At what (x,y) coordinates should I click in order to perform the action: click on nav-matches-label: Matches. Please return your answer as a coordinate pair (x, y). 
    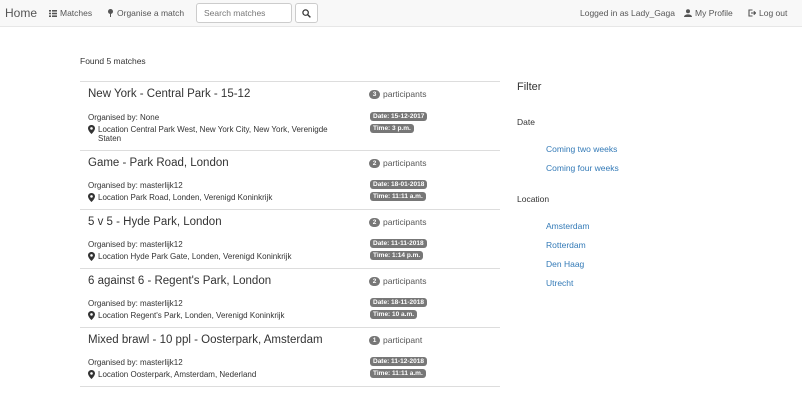
    Looking at the image, I should click on (76, 13).